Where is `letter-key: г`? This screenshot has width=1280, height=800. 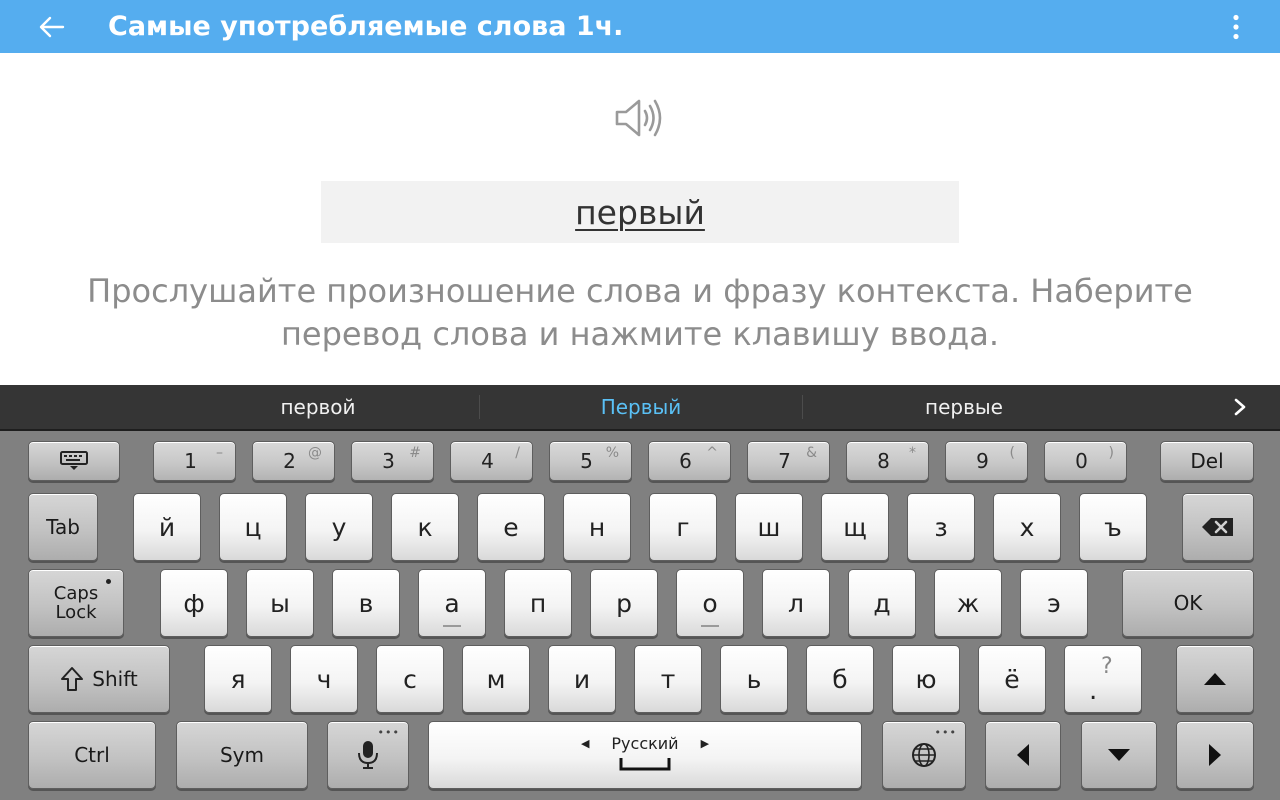
letter-key: г is located at coordinates (683, 527).